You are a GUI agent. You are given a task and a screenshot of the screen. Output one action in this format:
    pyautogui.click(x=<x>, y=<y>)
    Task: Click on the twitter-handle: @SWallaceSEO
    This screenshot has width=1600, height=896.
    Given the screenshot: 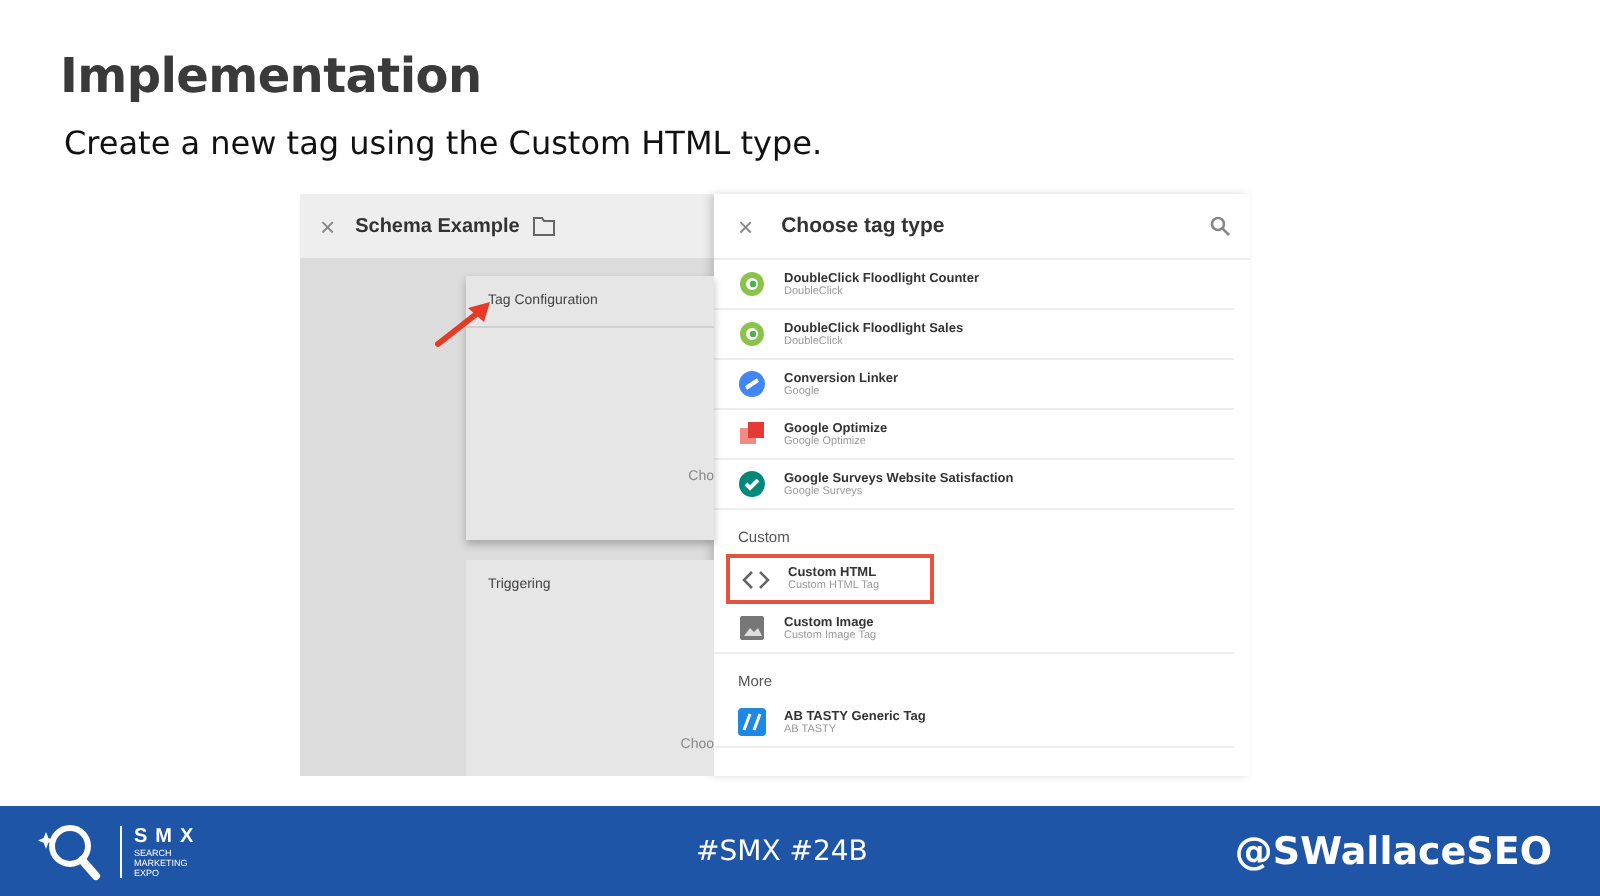 What is the action you would take?
    pyautogui.click(x=1393, y=851)
    